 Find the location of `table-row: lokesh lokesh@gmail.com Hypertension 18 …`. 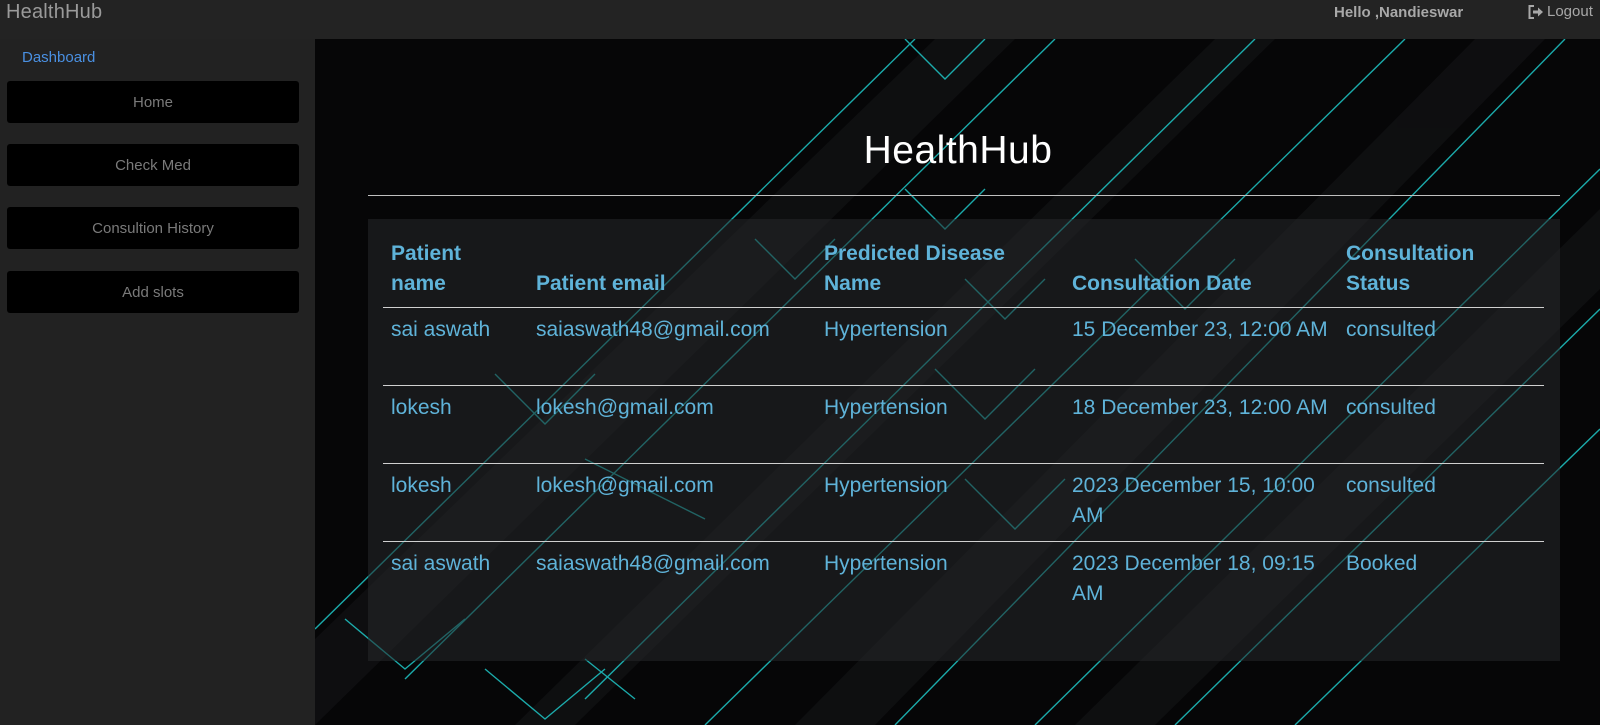

table-row: lokesh lokesh@gmail.com Hypertension 18 … is located at coordinates (963, 424).